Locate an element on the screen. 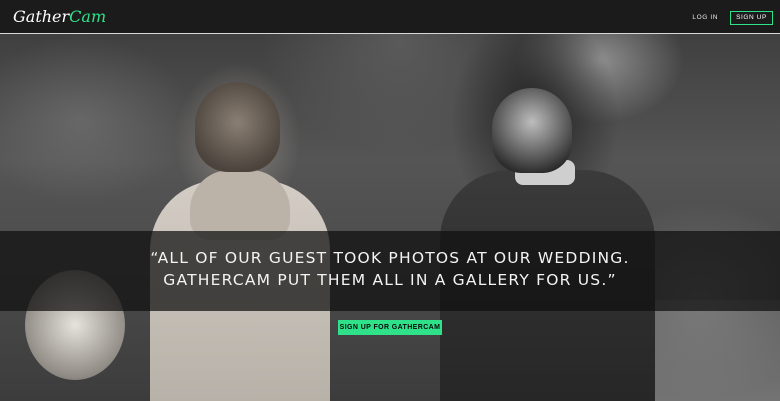  signup-cta-button: SIGN UP FOR GATHERCAM is located at coordinates (390, 327).